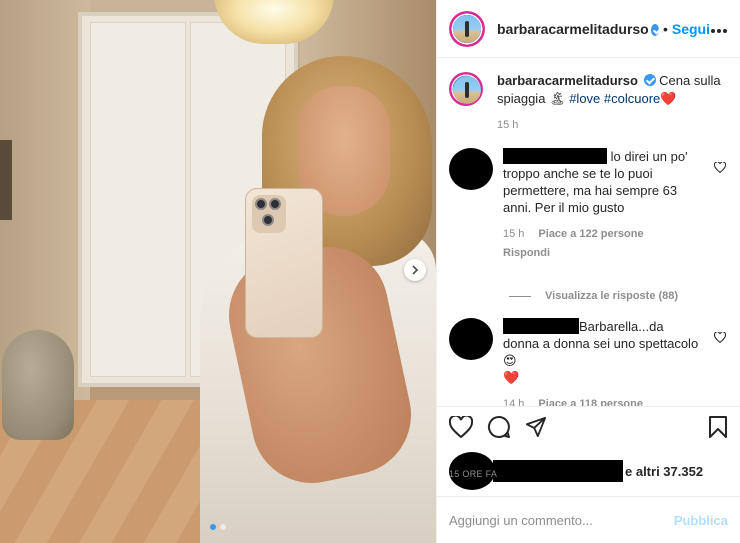  I want to click on more-options-icon, so click(719, 28).